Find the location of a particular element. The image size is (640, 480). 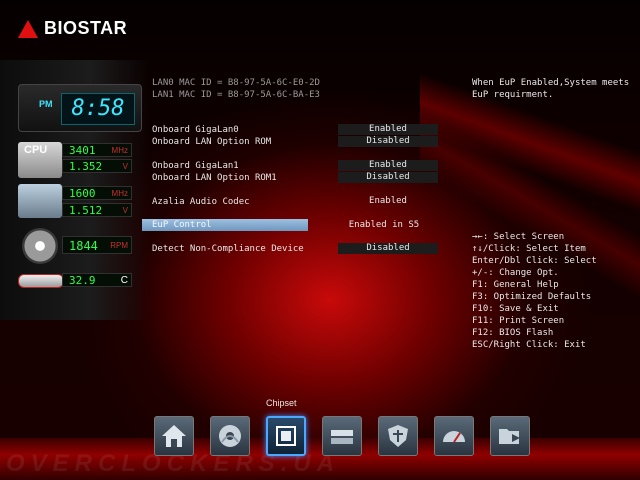

setting-lan-option-rom-value: Disabled is located at coordinates (388, 141).